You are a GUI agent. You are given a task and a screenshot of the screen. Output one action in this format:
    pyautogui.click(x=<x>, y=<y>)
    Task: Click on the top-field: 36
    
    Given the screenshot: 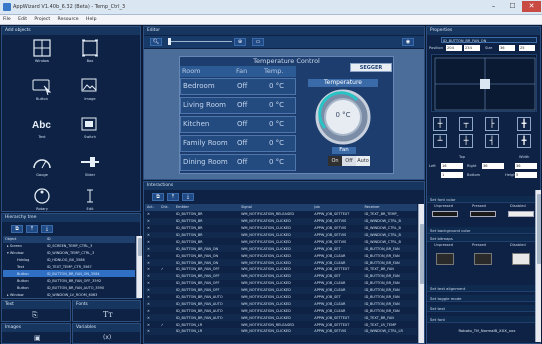 What is the action you would take?
    pyautogui.click(x=526, y=166)
    